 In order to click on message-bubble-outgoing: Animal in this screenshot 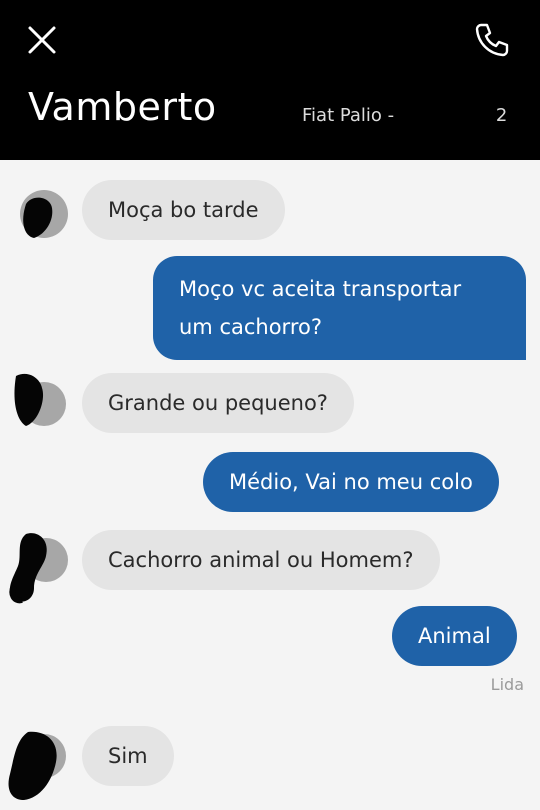, I will do `click(454, 636)`.